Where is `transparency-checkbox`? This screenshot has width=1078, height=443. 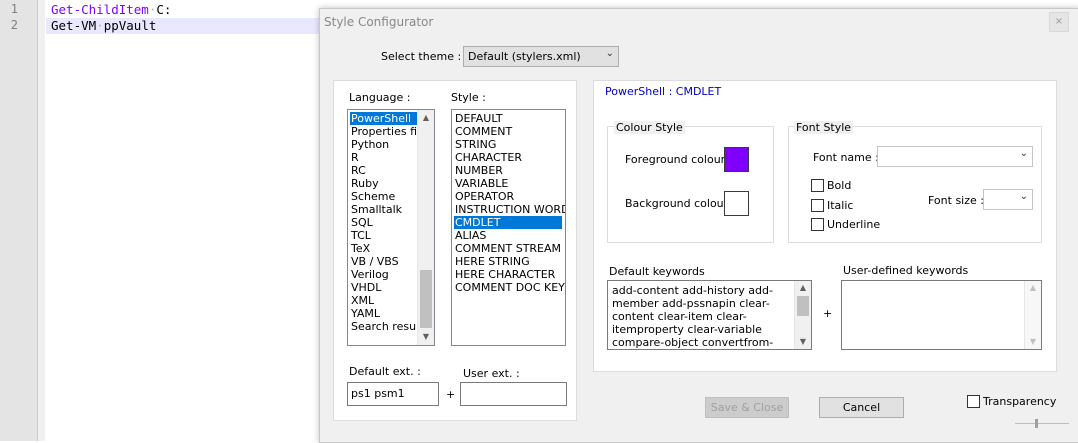
transparency-checkbox is located at coordinates (973, 401).